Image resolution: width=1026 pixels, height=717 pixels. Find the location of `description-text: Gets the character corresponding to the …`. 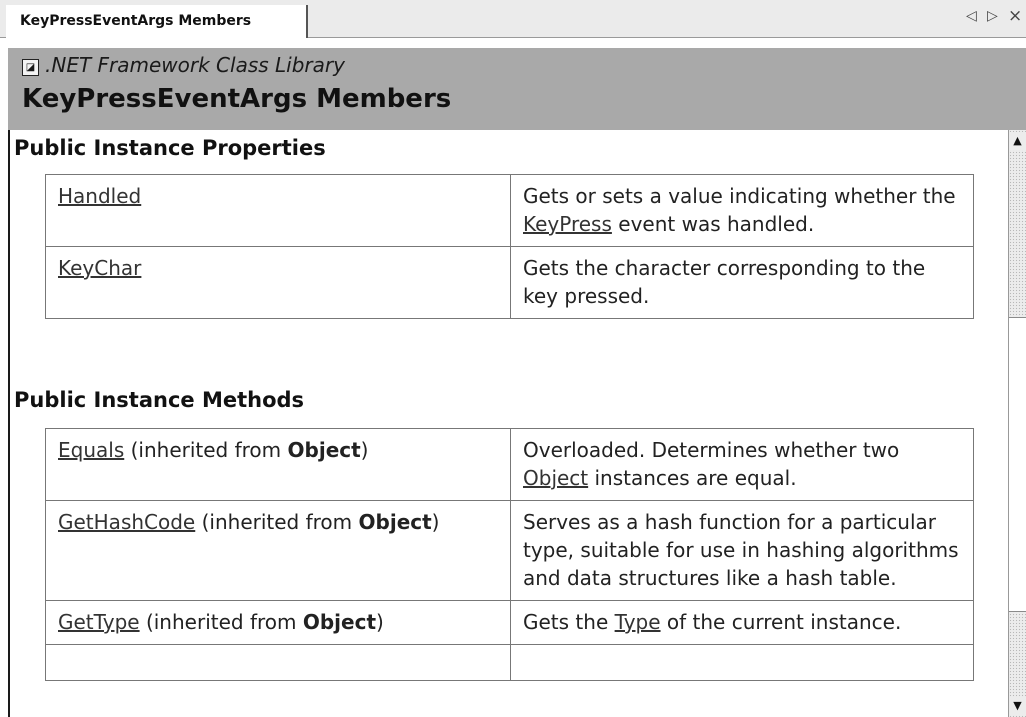

description-text: Gets the character corresponding to the … is located at coordinates (724, 282).